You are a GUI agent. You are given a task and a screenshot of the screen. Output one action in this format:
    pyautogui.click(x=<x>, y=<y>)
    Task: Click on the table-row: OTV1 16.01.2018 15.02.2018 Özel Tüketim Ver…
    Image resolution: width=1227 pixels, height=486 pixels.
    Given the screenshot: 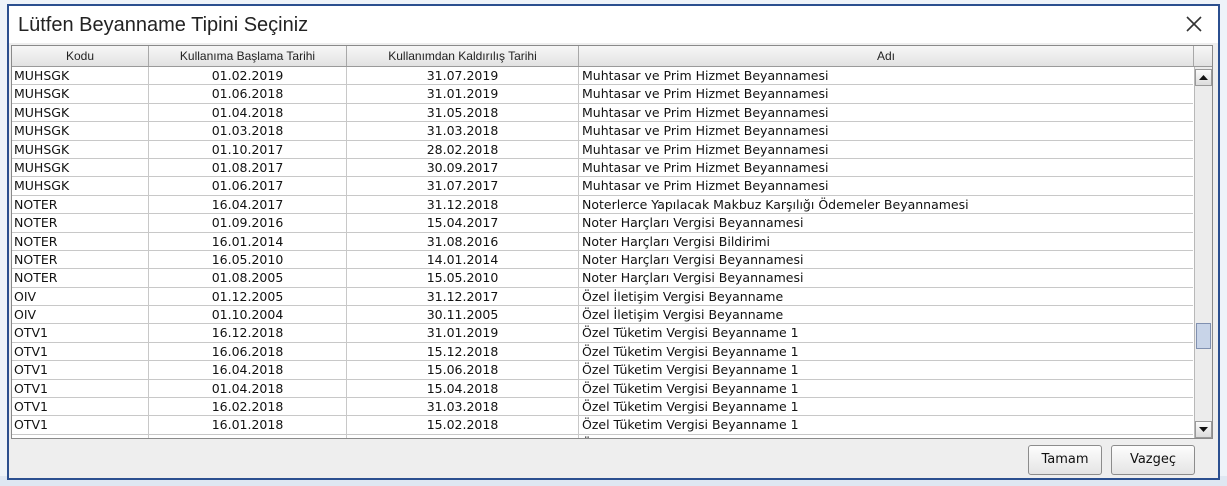 What is the action you would take?
    pyautogui.click(x=602, y=425)
    